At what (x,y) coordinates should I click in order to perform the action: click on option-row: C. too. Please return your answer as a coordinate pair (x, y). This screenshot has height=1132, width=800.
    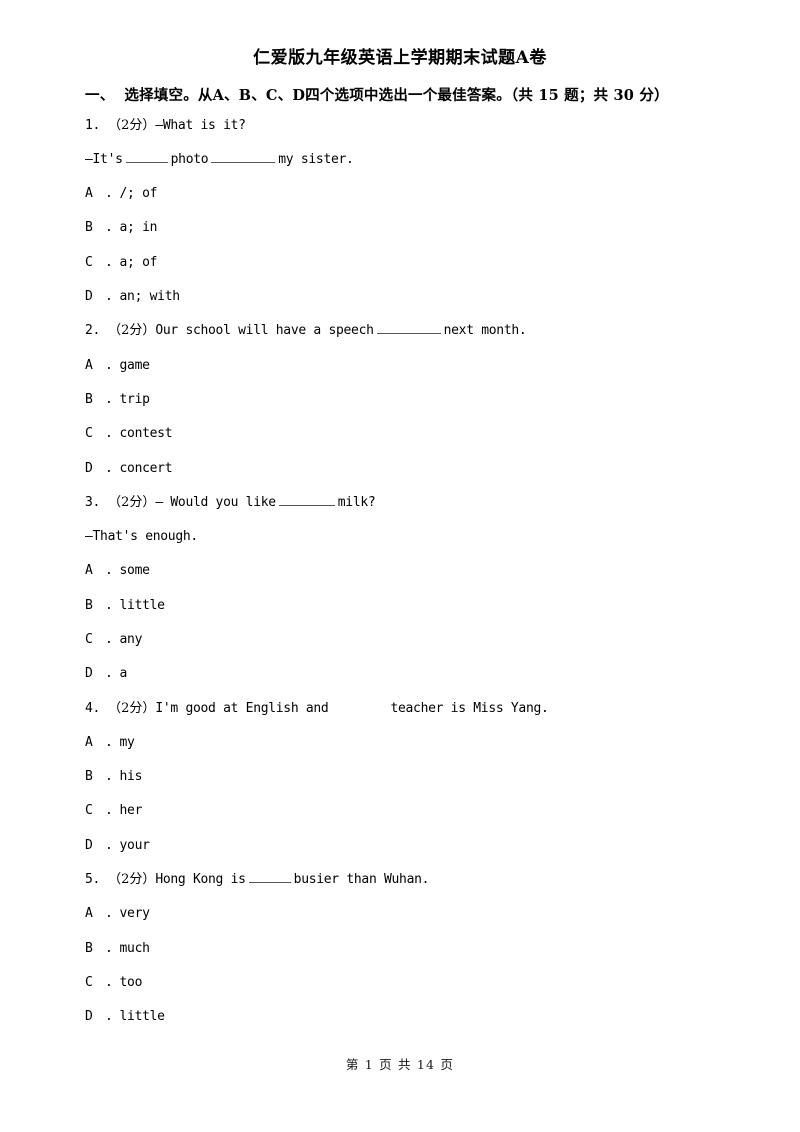
    Looking at the image, I should click on (400, 983).